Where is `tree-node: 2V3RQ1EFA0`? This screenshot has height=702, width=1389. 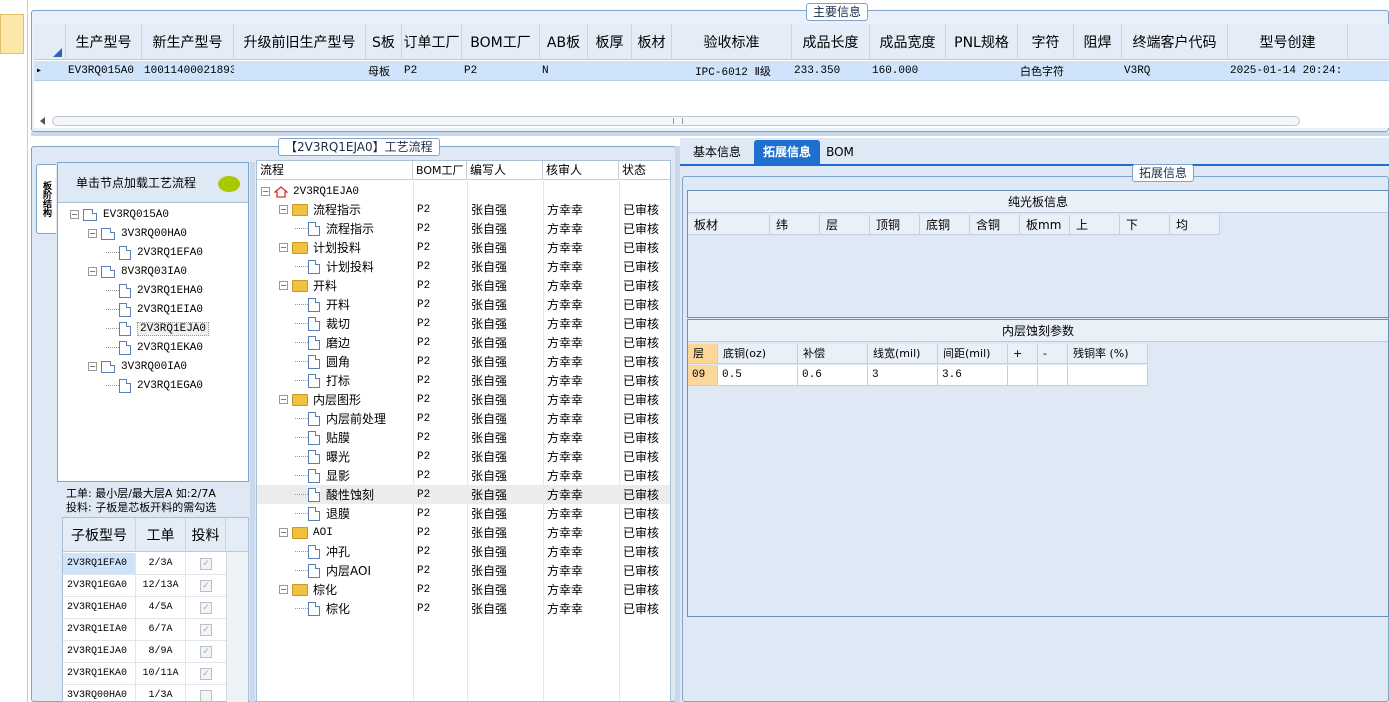 tree-node: 2V3RQ1EFA0 is located at coordinates (154, 252).